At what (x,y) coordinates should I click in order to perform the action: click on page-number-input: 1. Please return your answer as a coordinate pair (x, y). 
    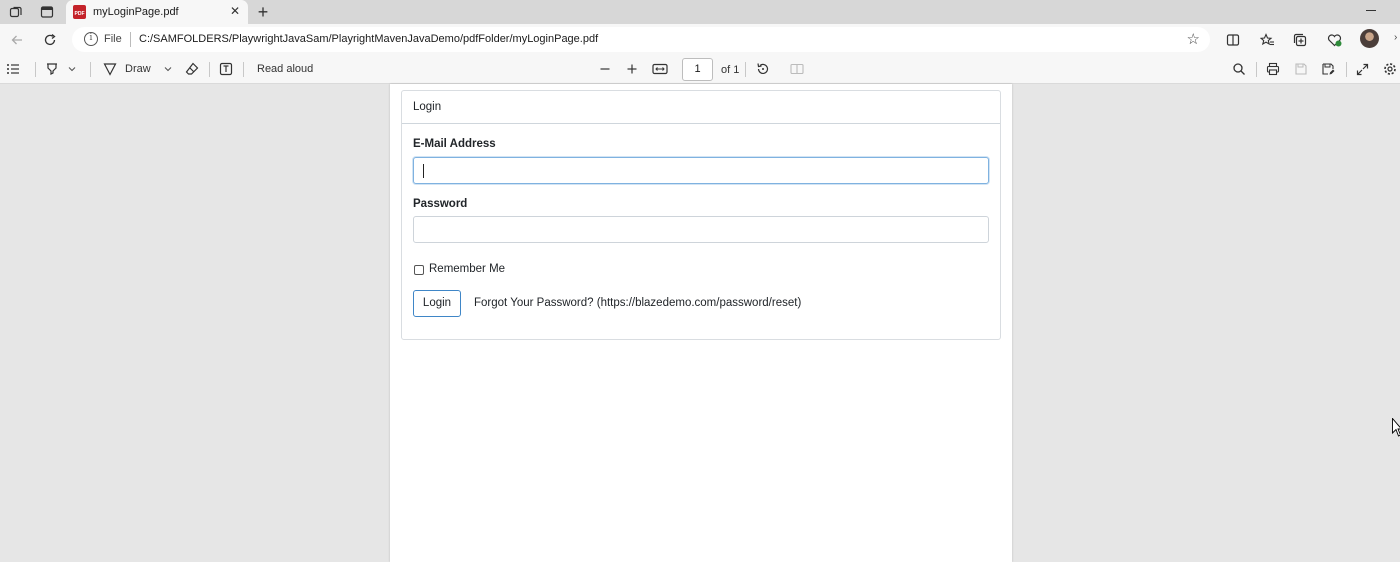
    Looking at the image, I should click on (697, 69).